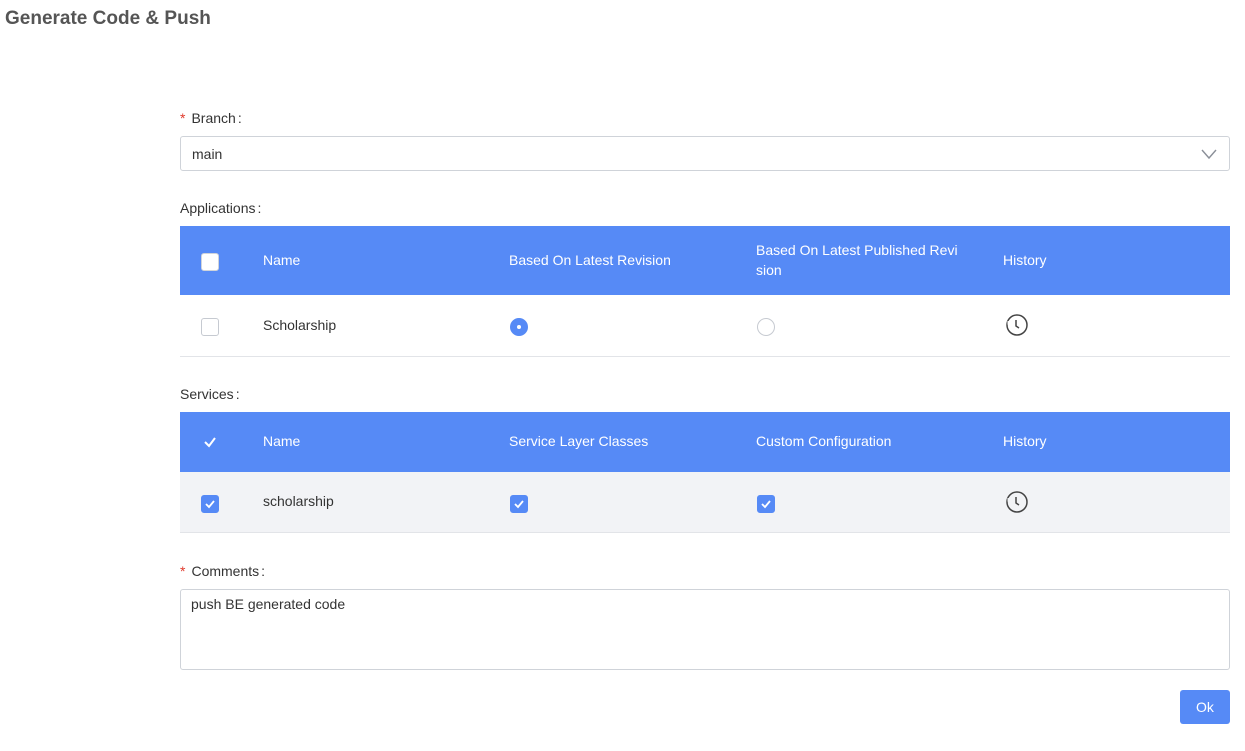  Describe the element at coordinates (519, 504) in the screenshot. I see `service-layer-classes-checkbox` at that location.